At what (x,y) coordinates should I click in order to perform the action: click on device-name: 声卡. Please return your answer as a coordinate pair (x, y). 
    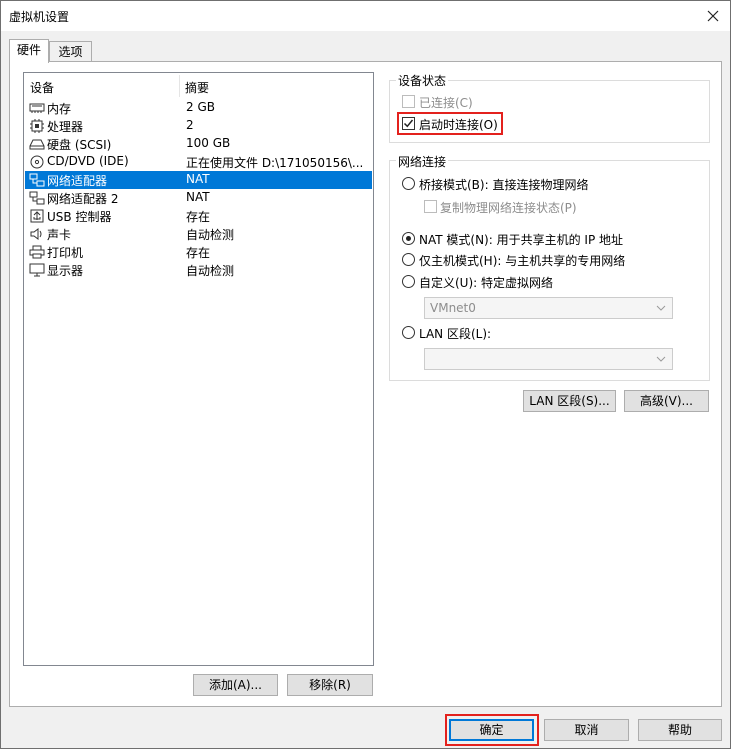
    Looking at the image, I should click on (59, 235).